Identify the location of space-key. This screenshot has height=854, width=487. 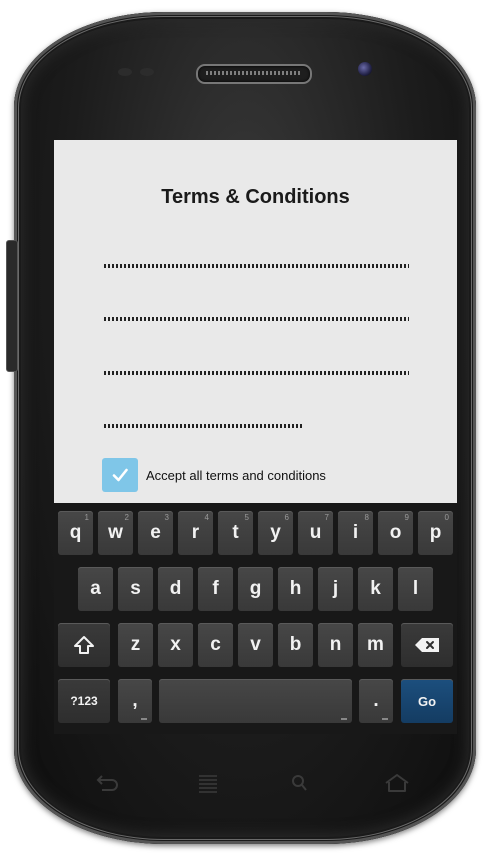
(255, 701).